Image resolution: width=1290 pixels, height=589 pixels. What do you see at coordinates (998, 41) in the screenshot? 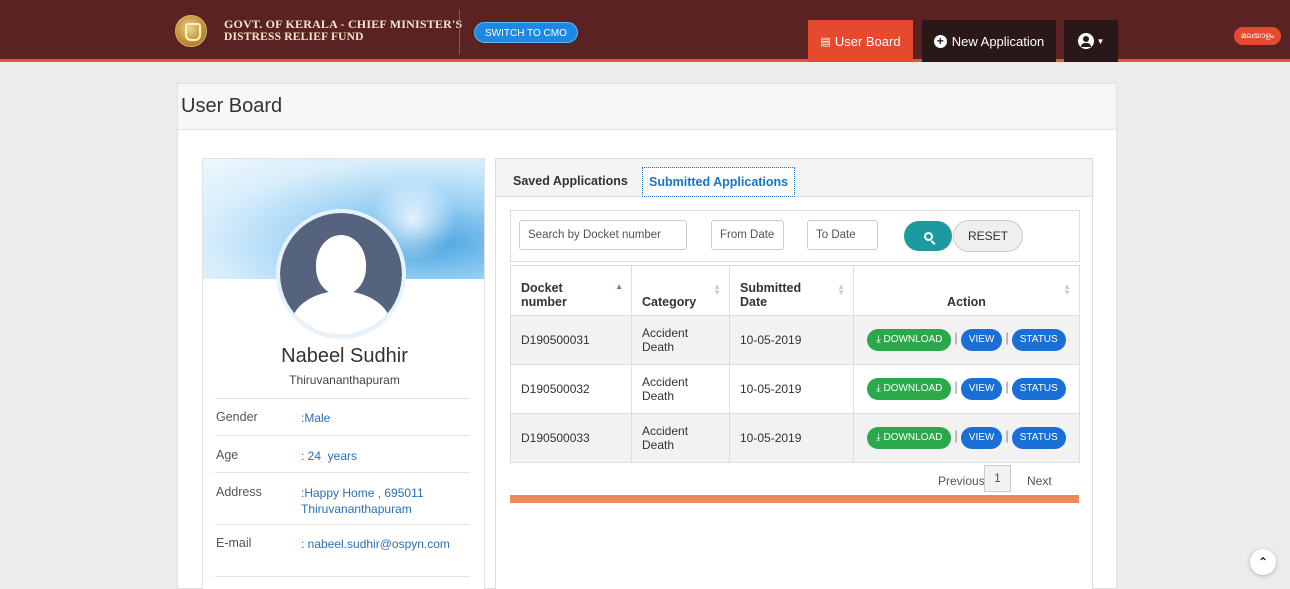
I see `nav-new-application-label: New Application` at bounding box center [998, 41].